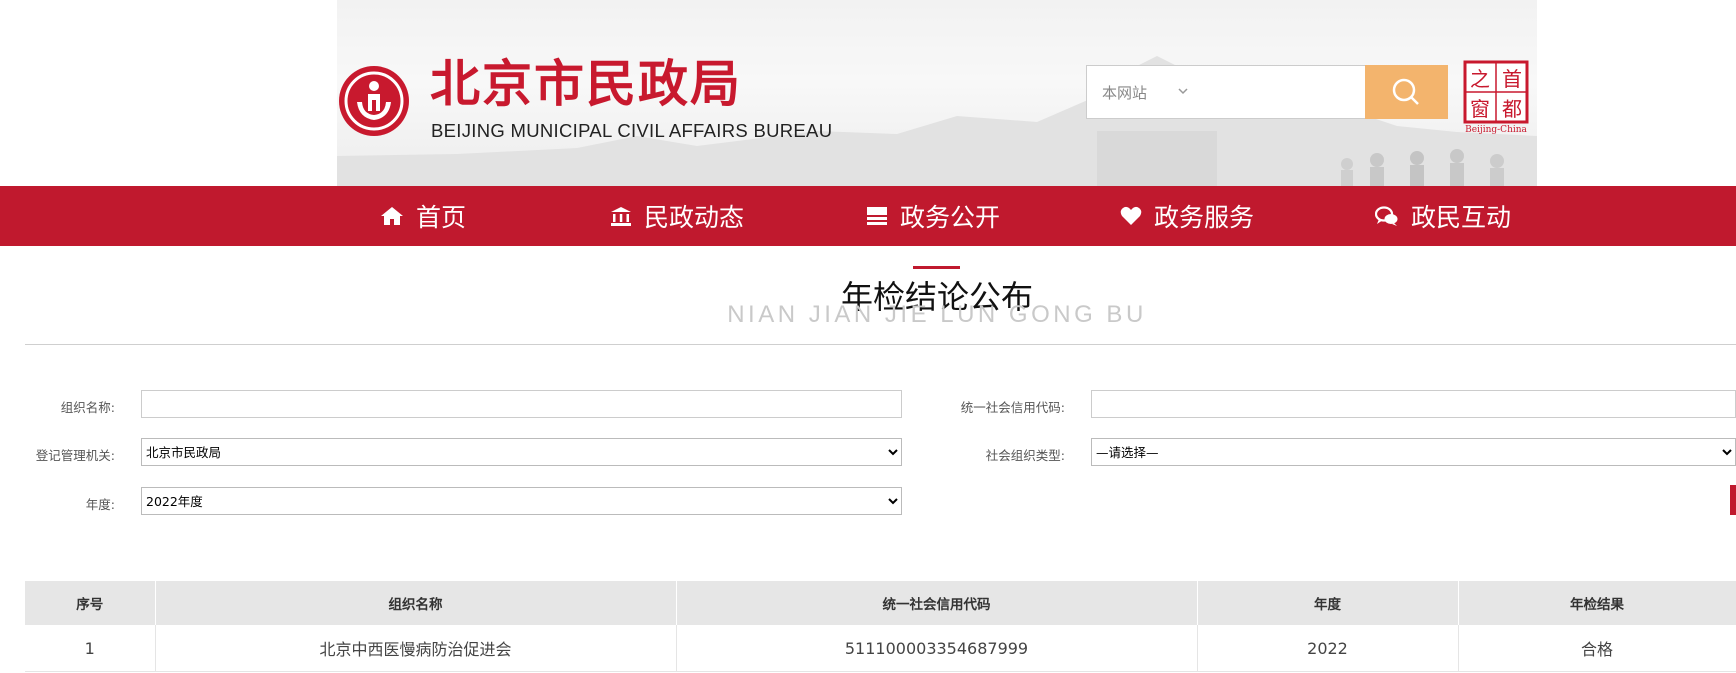 This screenshot has width=1736, height=673. Describe the element at coordinates (1497, 98) in the screenshot. I see `capital-window-badge: 之 首 窗 都 Beijing-China` at that location.